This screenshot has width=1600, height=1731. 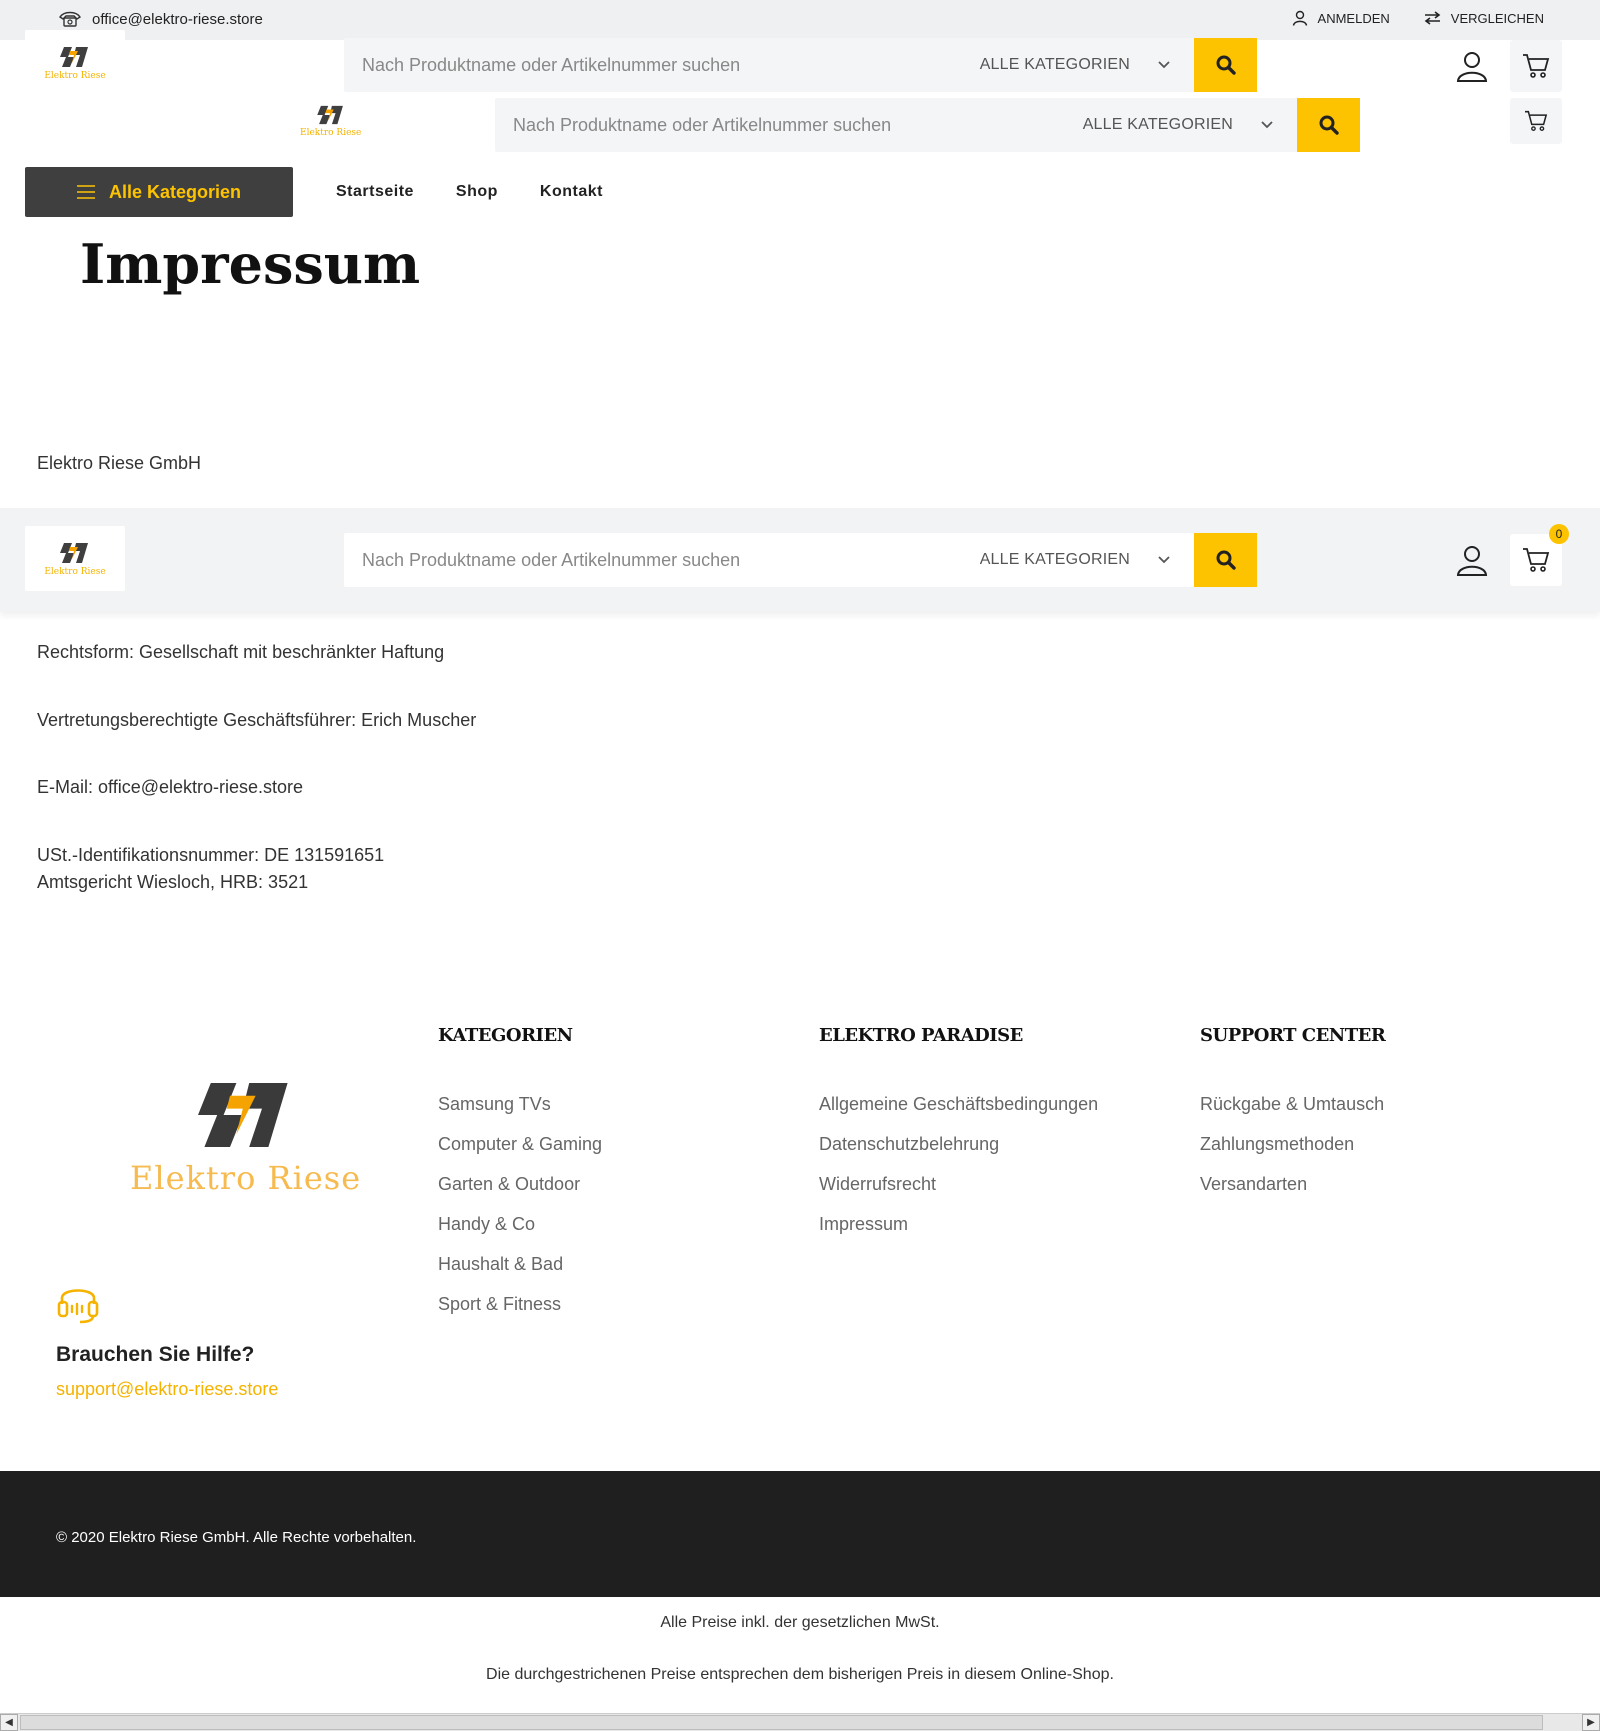 What do you see at coordinates (999, 1184) in the screenshot?
I see `footer-link: Widerrufsrecht` at bounding box center [999, 1184].